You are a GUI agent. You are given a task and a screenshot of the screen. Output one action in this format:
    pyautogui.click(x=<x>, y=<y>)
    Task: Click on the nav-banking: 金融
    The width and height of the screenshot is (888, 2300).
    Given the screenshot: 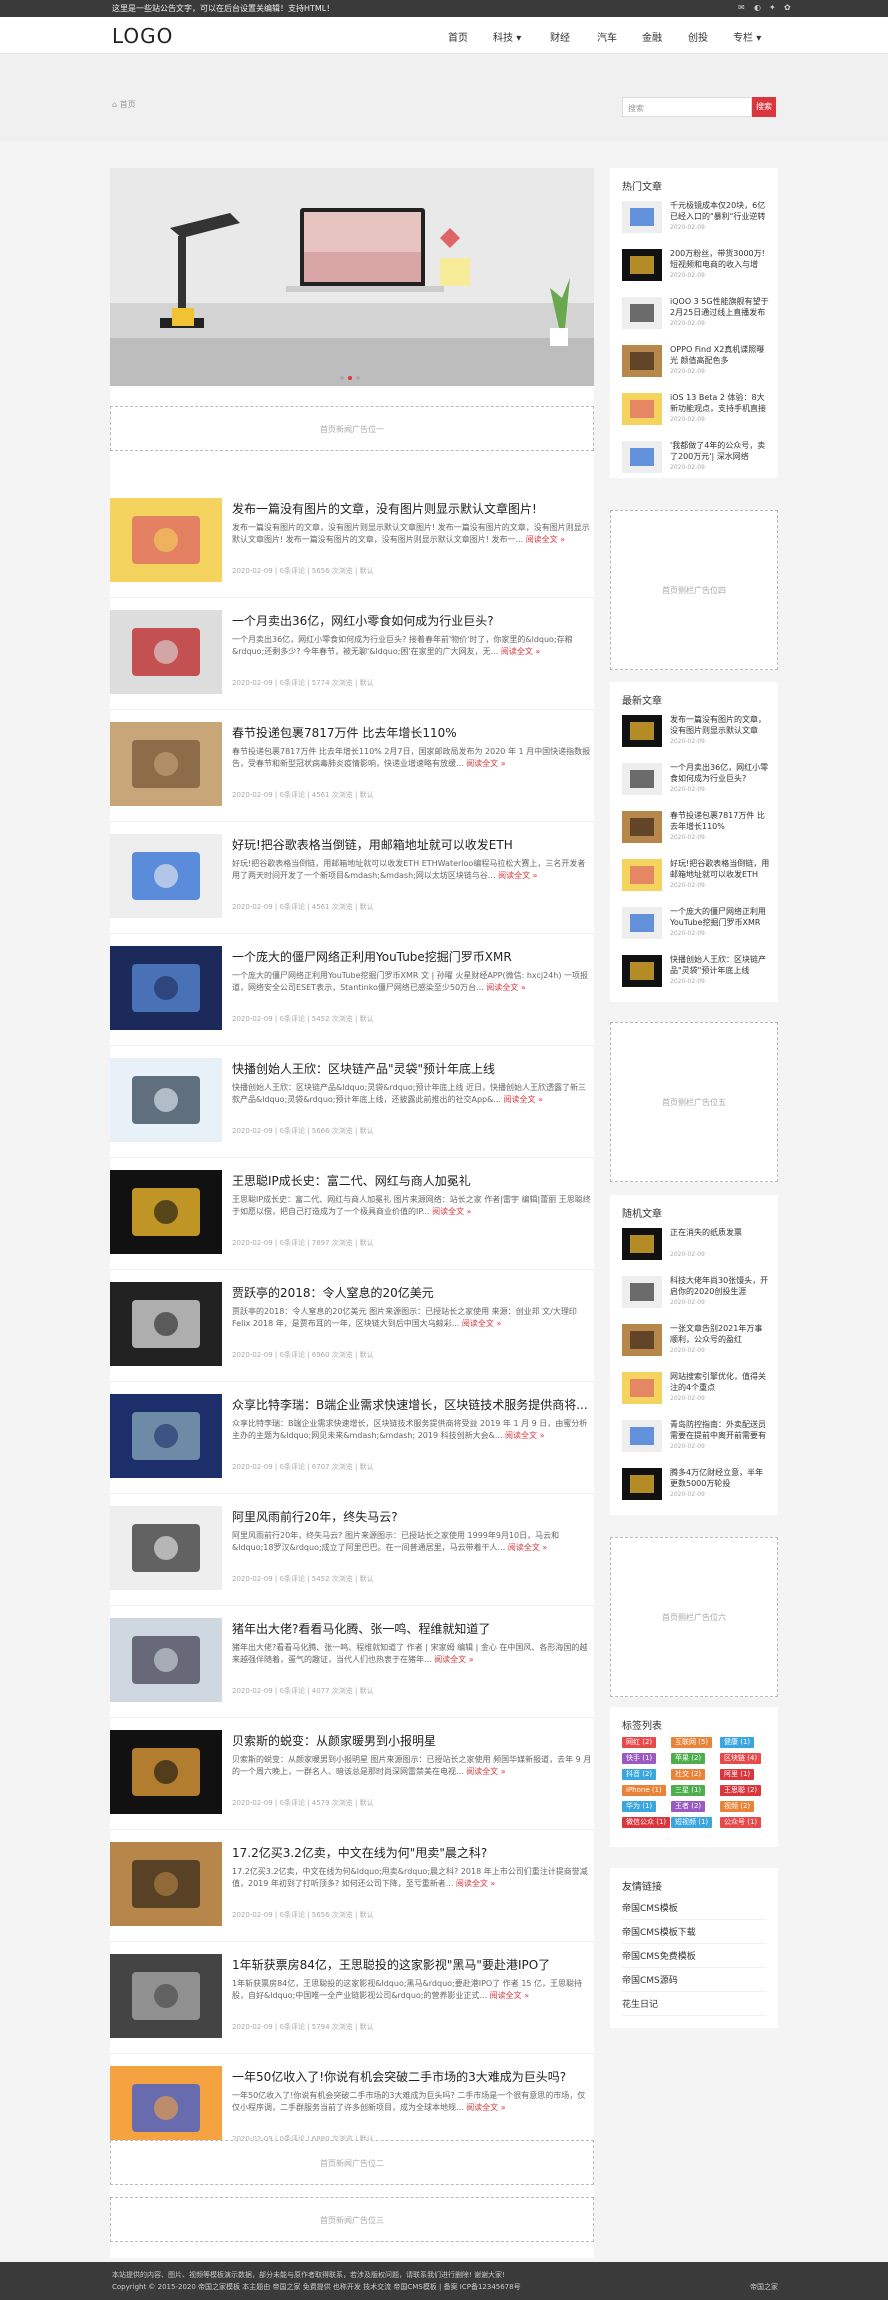 What is the action you would take?
    pyautogui.click(x=652, y=36)
    